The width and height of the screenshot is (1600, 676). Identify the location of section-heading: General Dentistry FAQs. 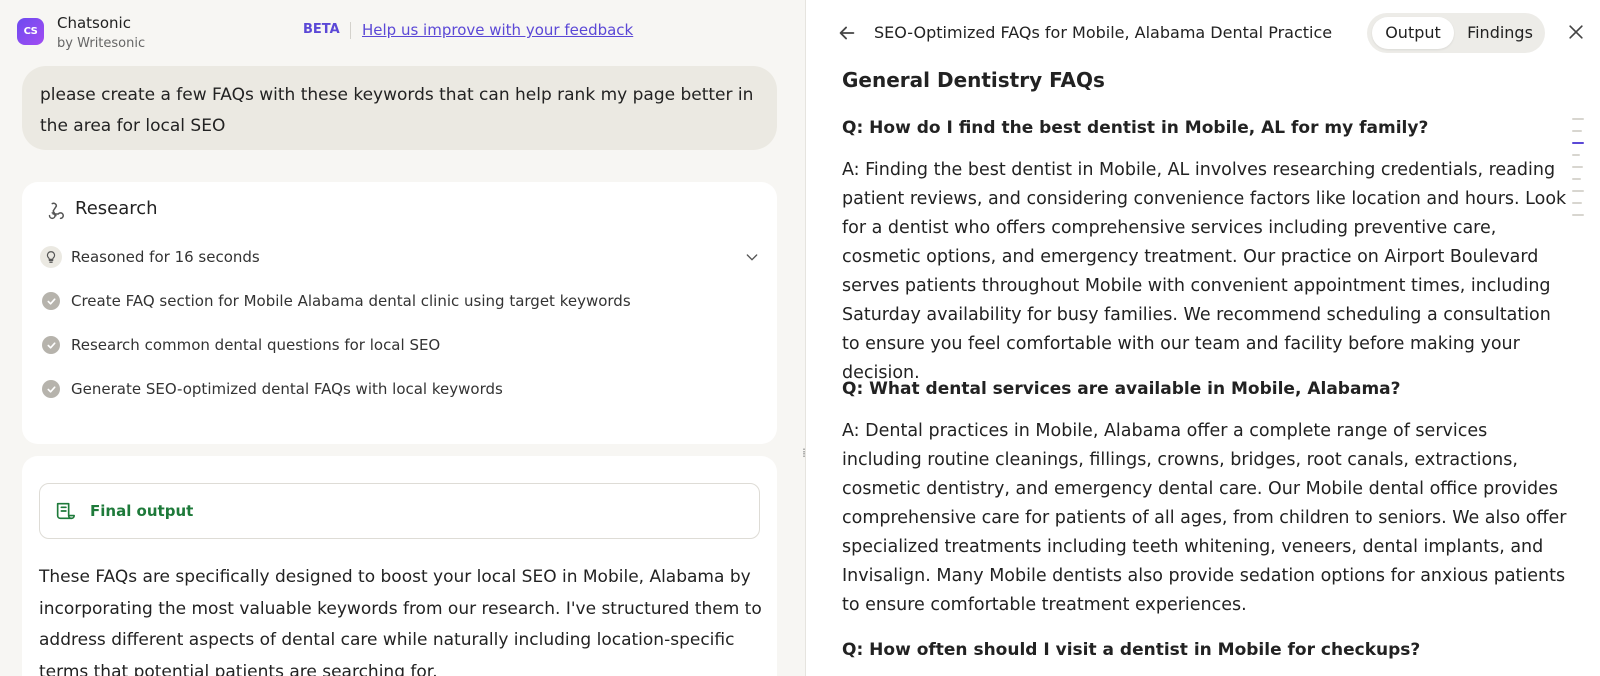
(973, 80).